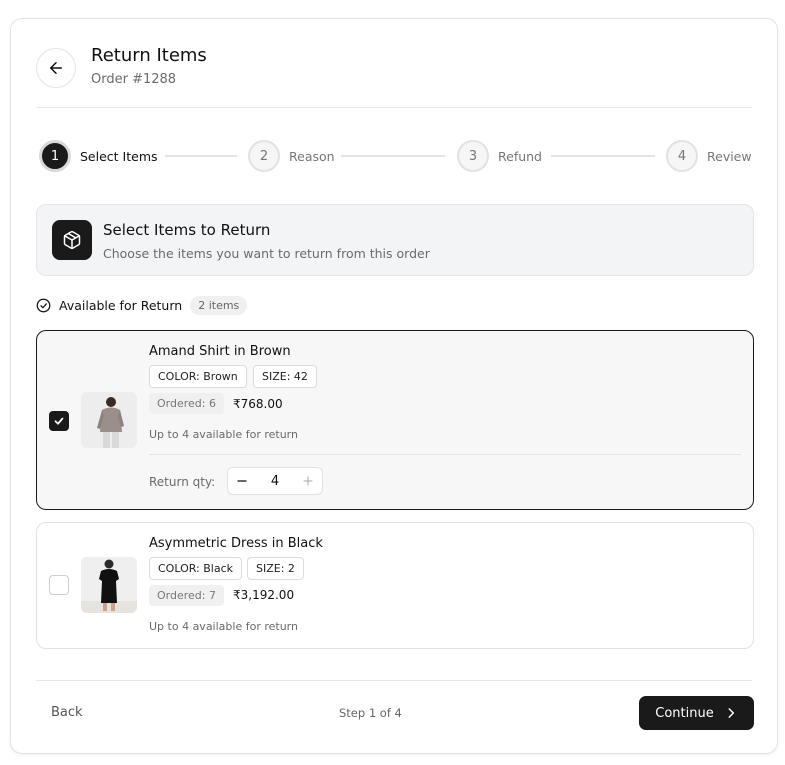  I want to click on items-count-badge: 2 items, so click(219, 305).